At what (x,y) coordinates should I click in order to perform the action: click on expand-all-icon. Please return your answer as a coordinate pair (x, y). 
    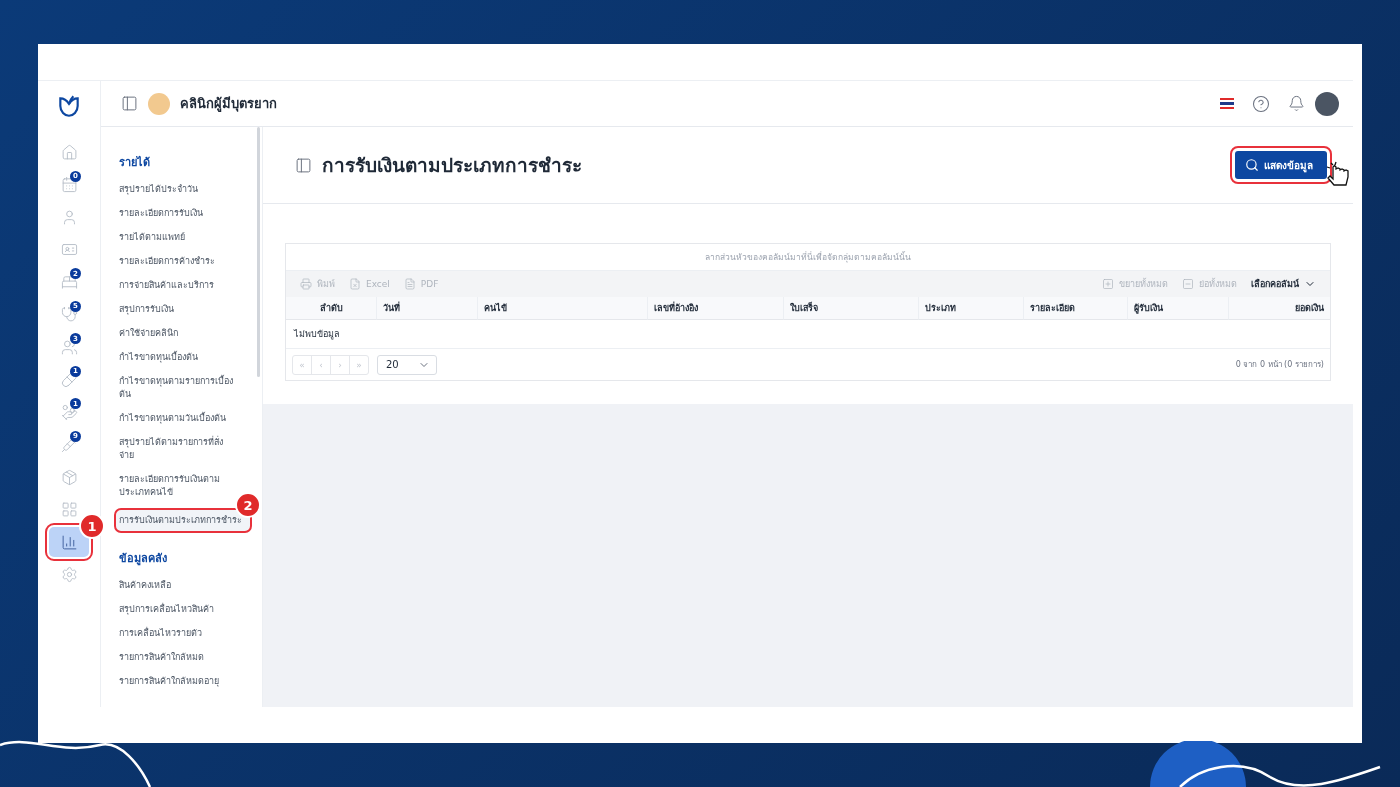
    Looking at the image, I should click on (1108, 284).